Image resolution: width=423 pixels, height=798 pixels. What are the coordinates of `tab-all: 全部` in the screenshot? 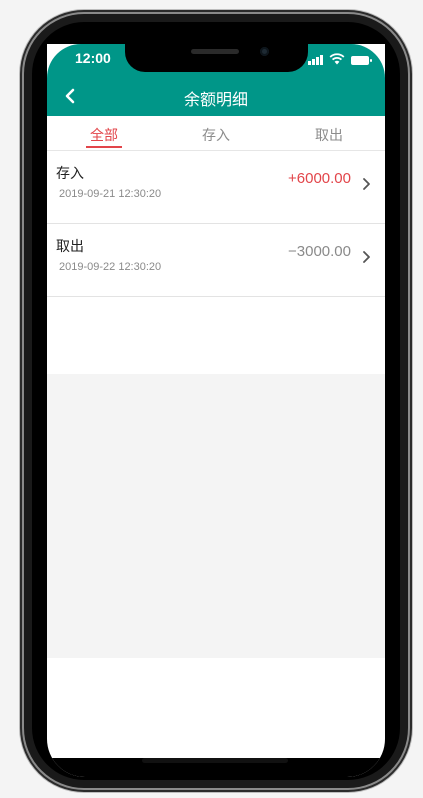 It's located at (104, 135).